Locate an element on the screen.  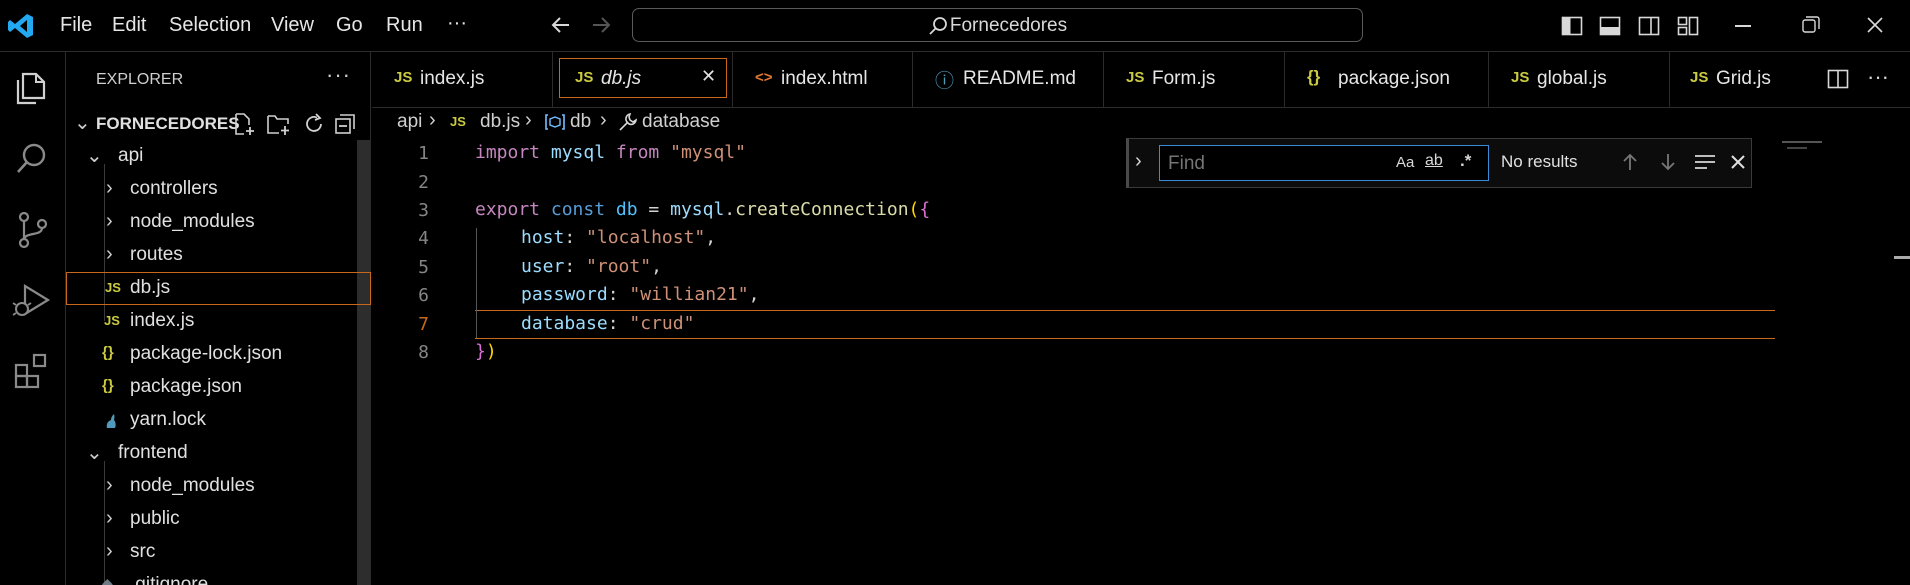
tree-item-label: api is located at coordinates (131, 155).